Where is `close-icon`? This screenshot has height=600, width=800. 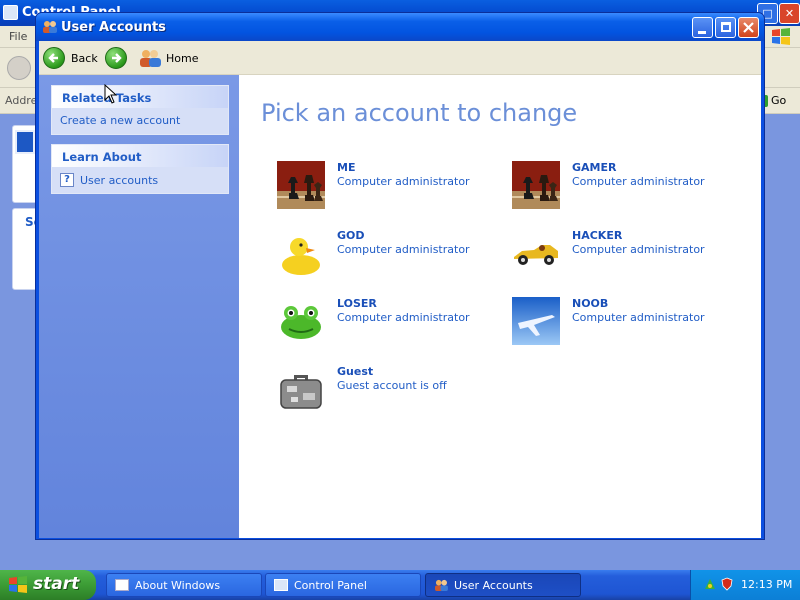
close-icon is located at coordinates (748, 27).